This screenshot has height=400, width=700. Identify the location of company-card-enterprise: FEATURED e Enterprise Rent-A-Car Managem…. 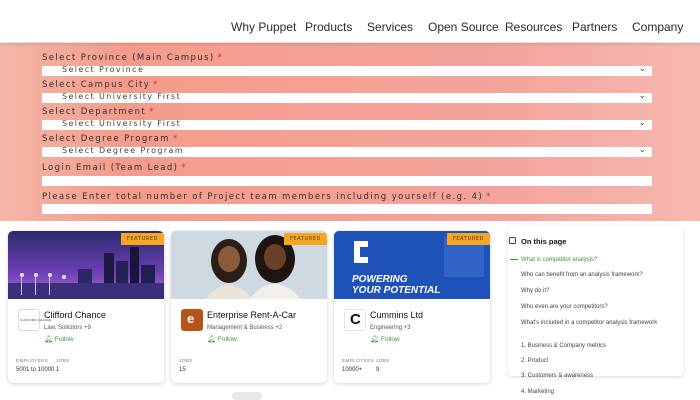
(249, 307).